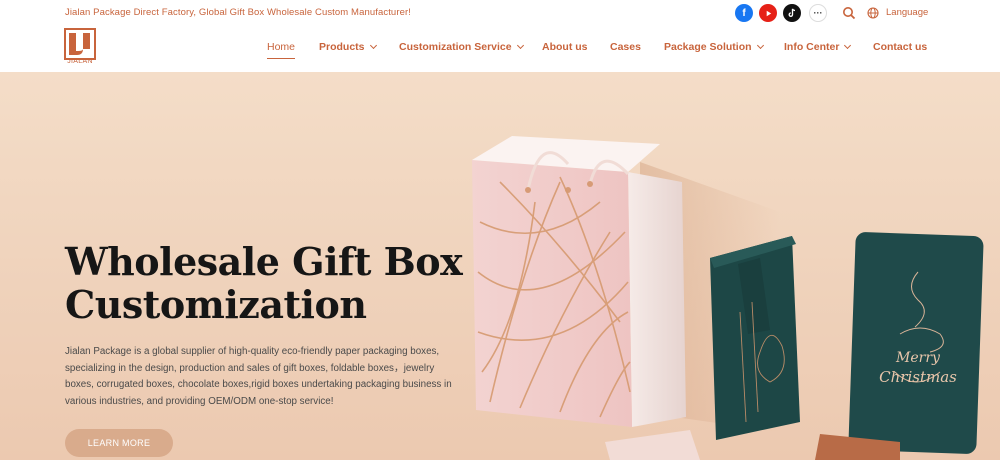 The width and height of the screenshot is (1000, 460). I want to click on nav-package-solution: Package Solution, so click(714, 47).